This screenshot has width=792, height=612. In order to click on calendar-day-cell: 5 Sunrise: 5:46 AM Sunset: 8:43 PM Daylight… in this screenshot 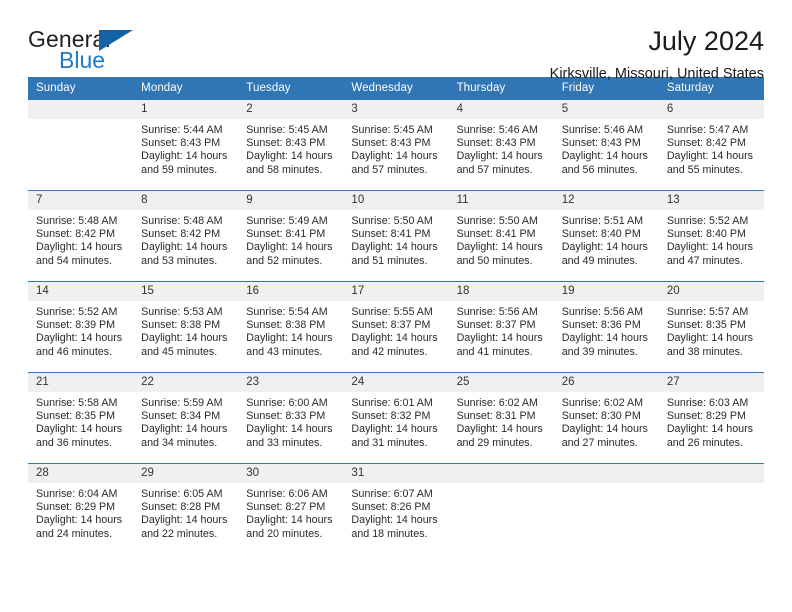, I will do `click(606, 145)`.